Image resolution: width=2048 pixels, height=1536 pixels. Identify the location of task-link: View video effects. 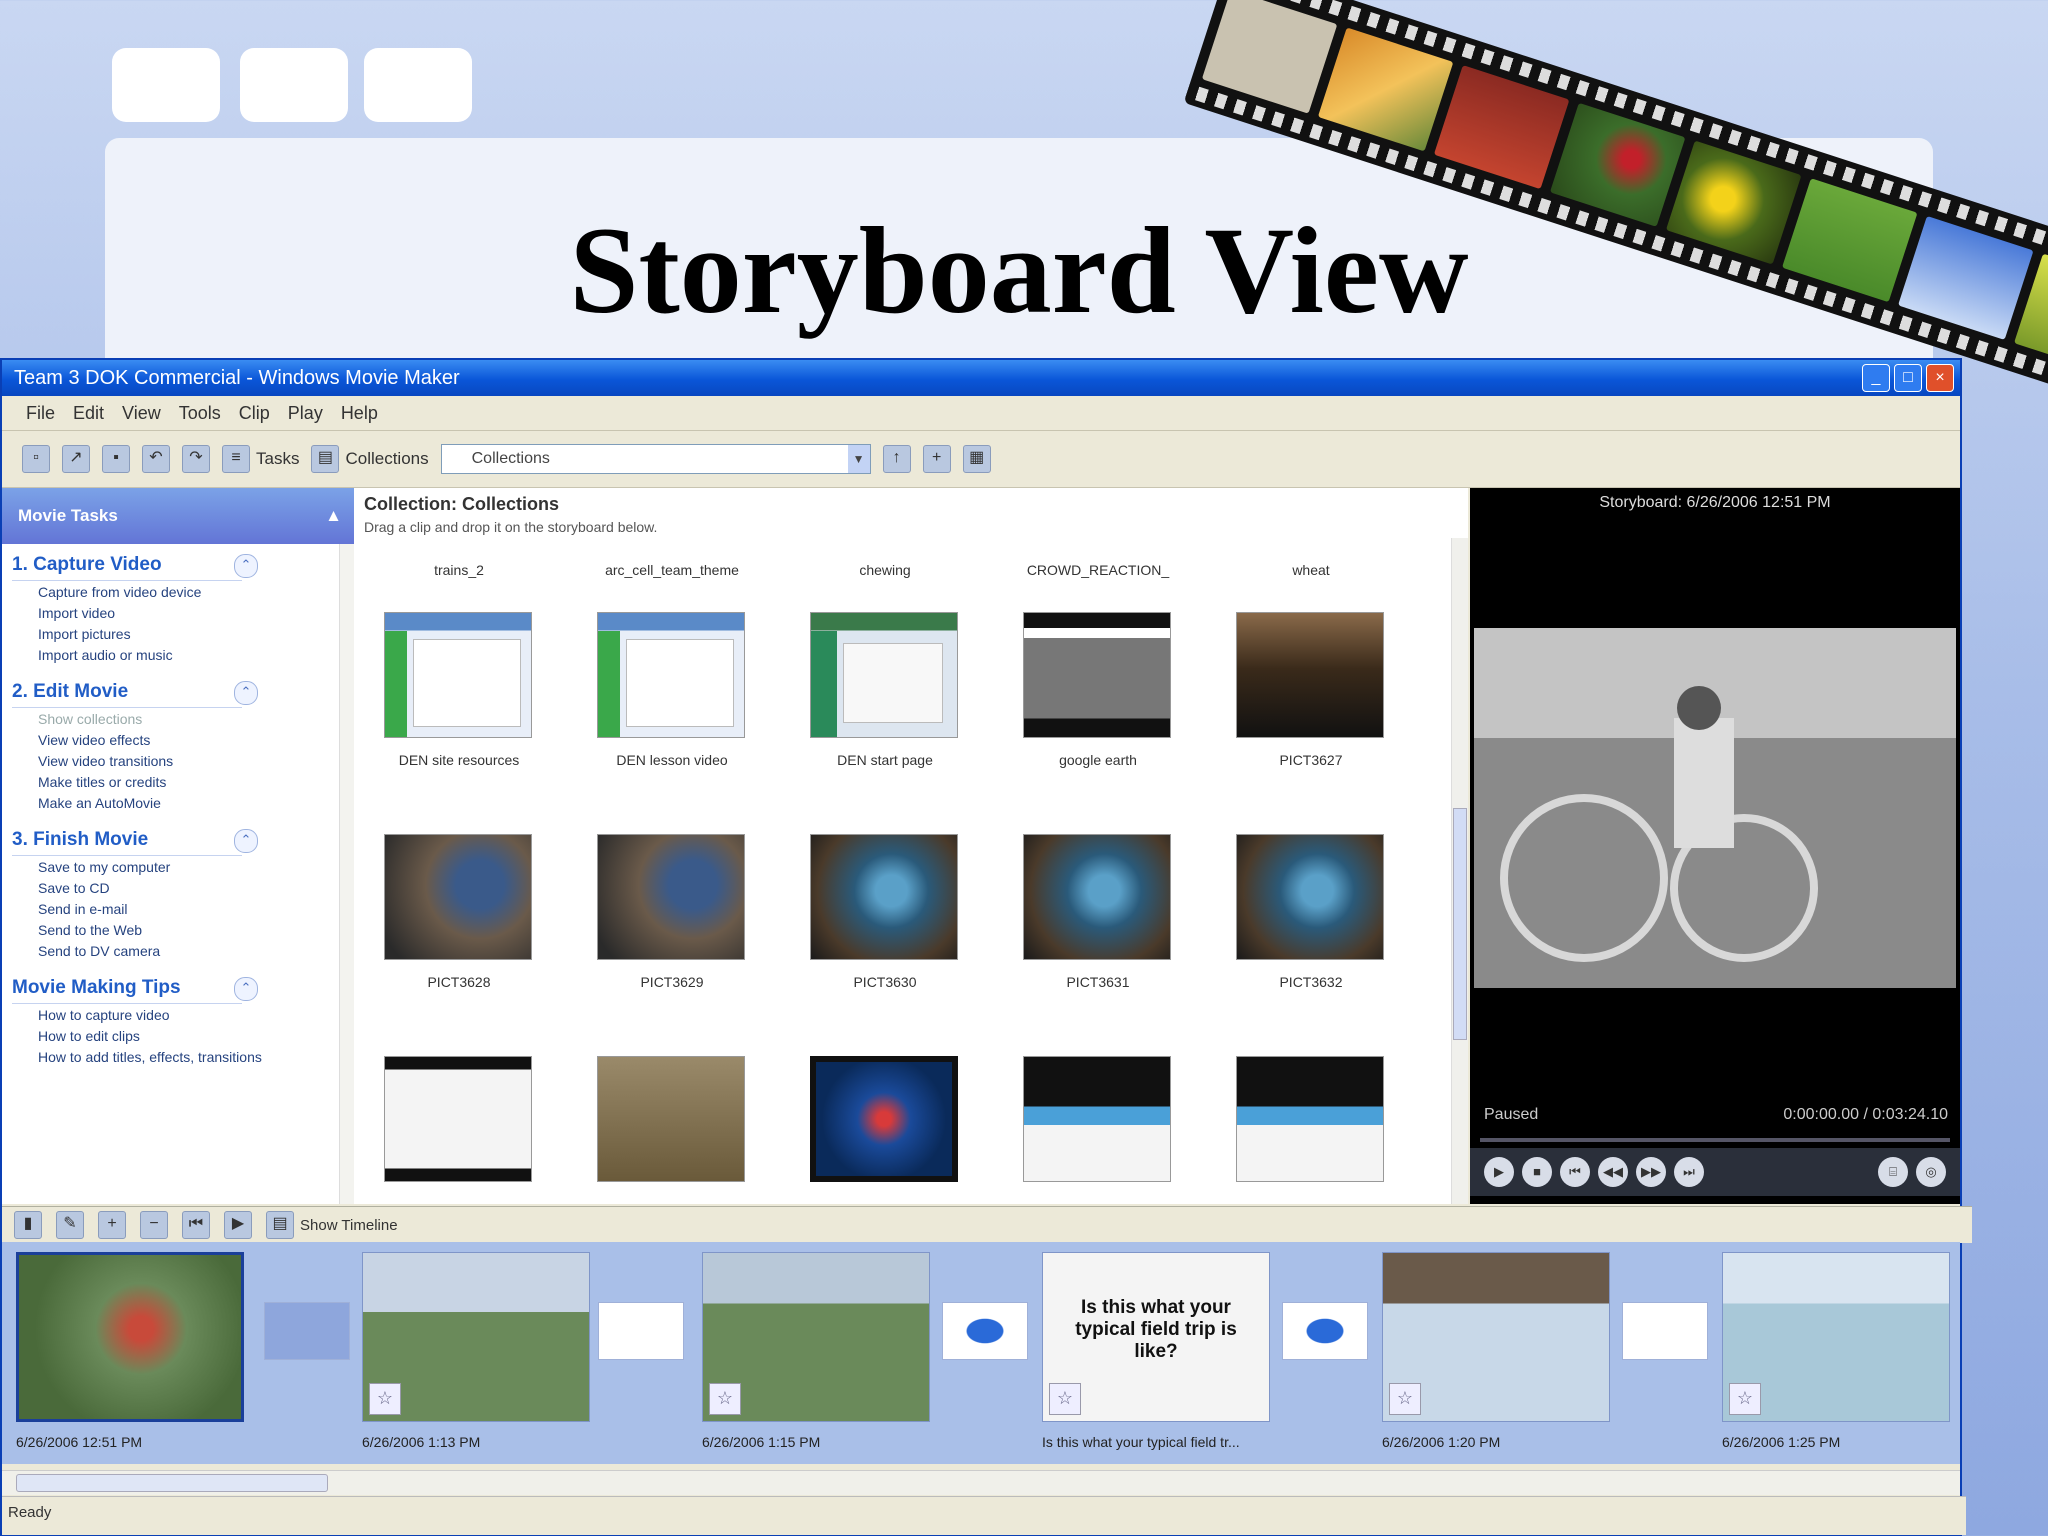
(183, 739).